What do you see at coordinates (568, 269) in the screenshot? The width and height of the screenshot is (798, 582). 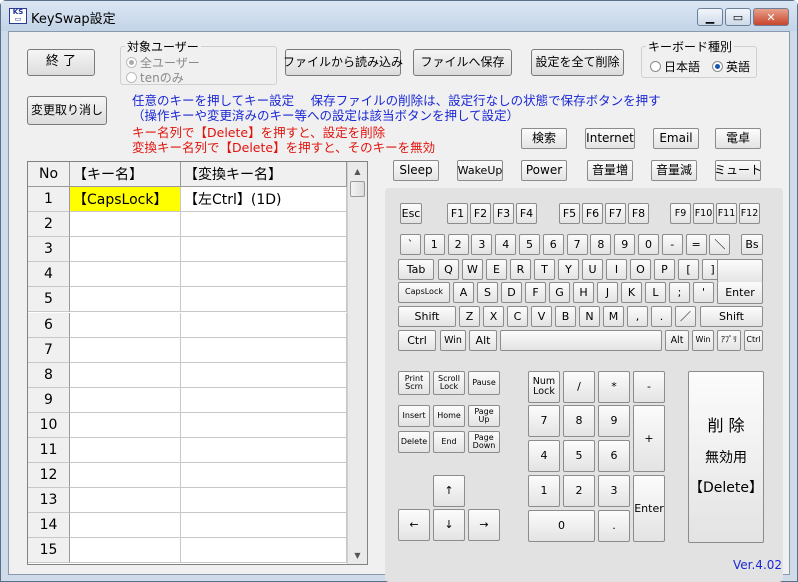 I see `key-q-row-6: Y` at bounding box center [568, 269].